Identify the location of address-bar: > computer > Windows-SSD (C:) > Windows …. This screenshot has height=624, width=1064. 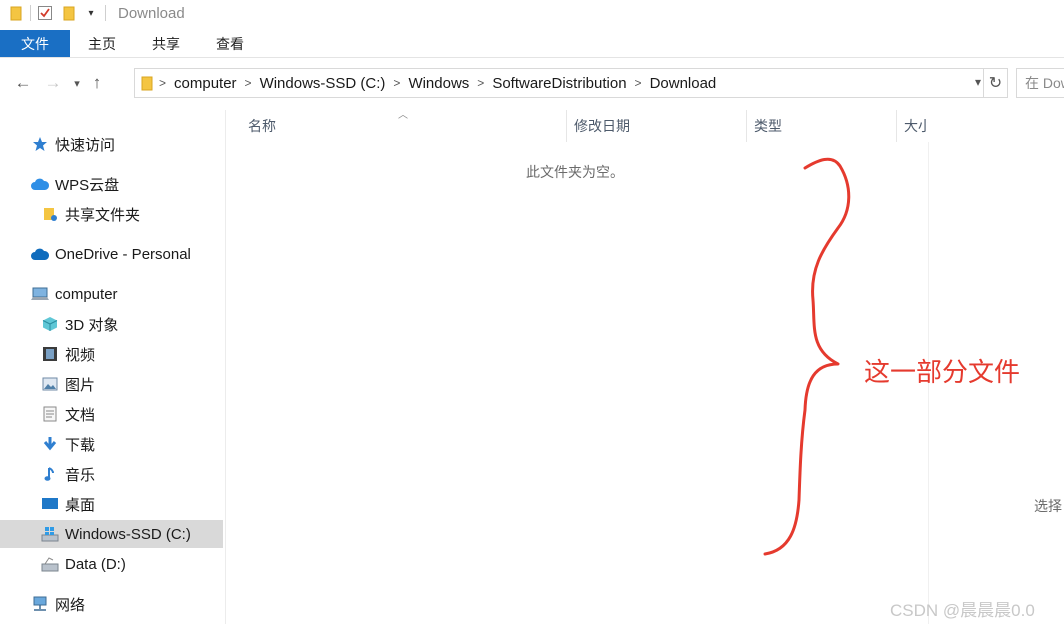
(559, 83).